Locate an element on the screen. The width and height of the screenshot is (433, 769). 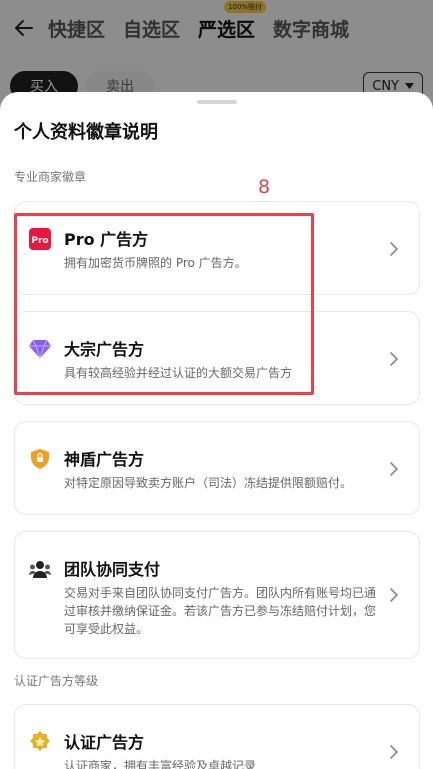
card-title: 团队协同支付 is located at coordinates (112, 569).